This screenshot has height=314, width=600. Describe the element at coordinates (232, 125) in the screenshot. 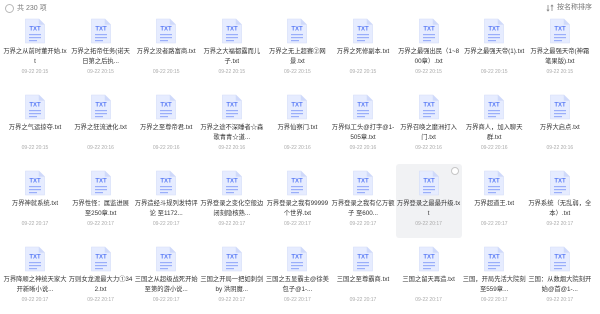

I see `file-item: TXT 万界之途不深睡者☆森歌青青☆道... 09-22 20:16` at that location.